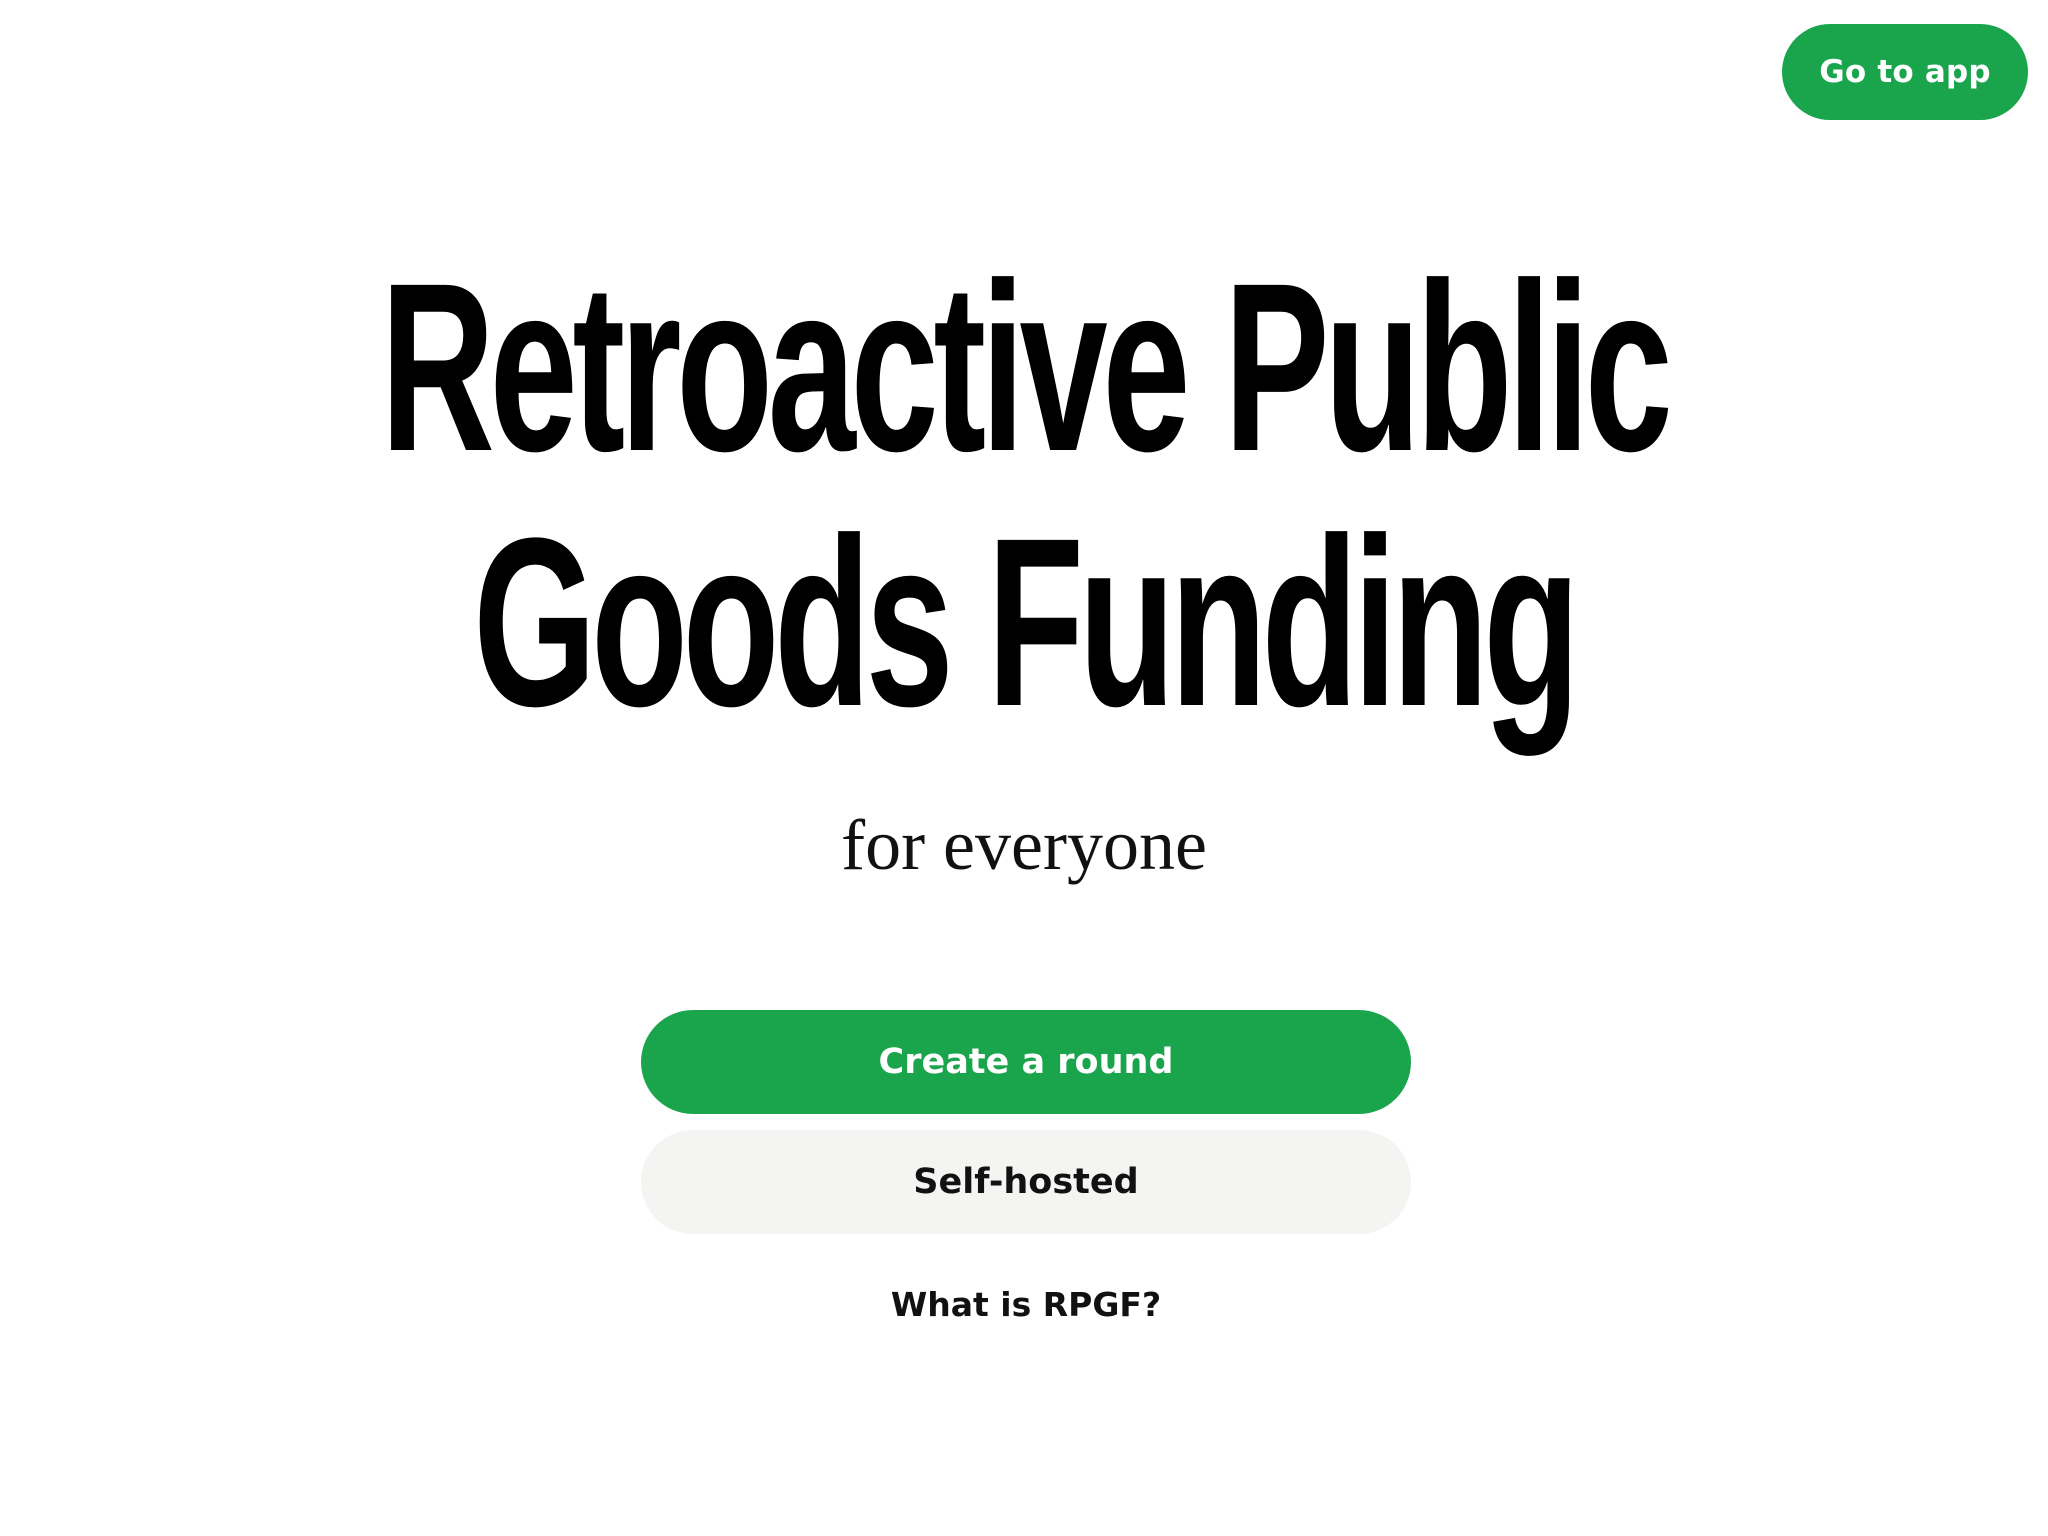  Describe the element at coordinates (1905, 72) in the screenshot. I see `go-to-app-button: Go to app` at that location.